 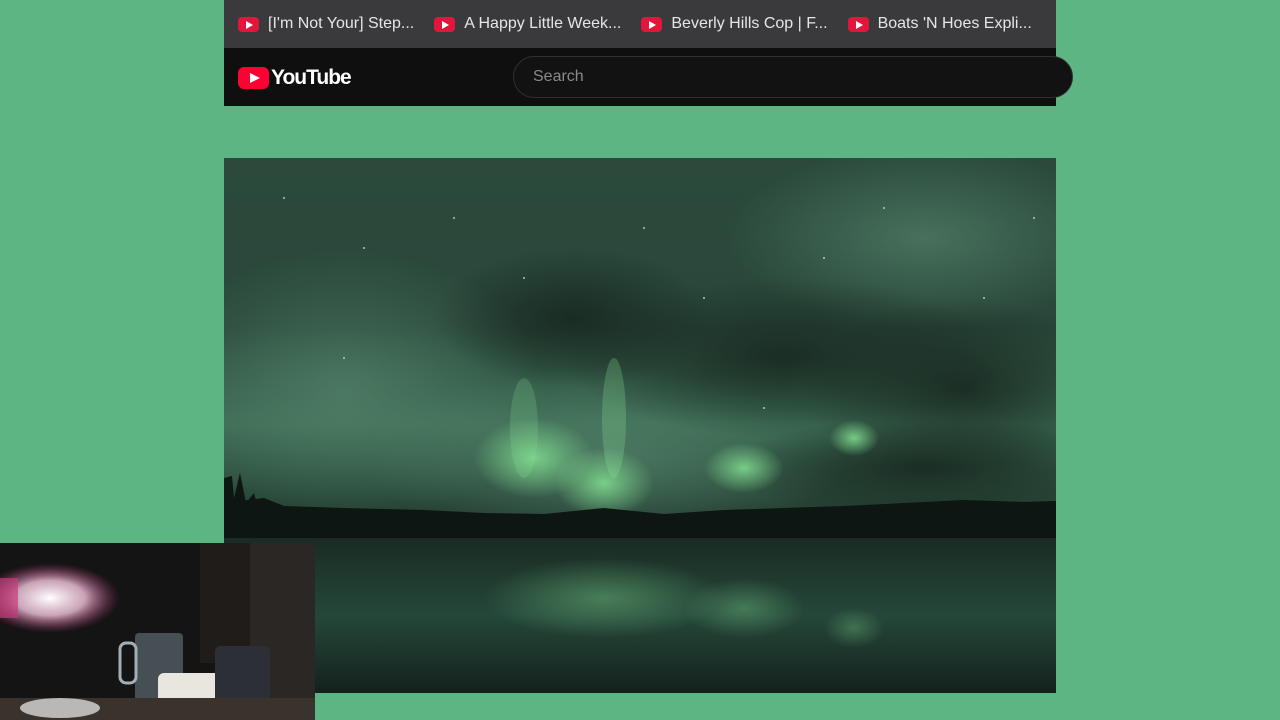 I want to click on webcam-frame, so click(x=157, y=631).